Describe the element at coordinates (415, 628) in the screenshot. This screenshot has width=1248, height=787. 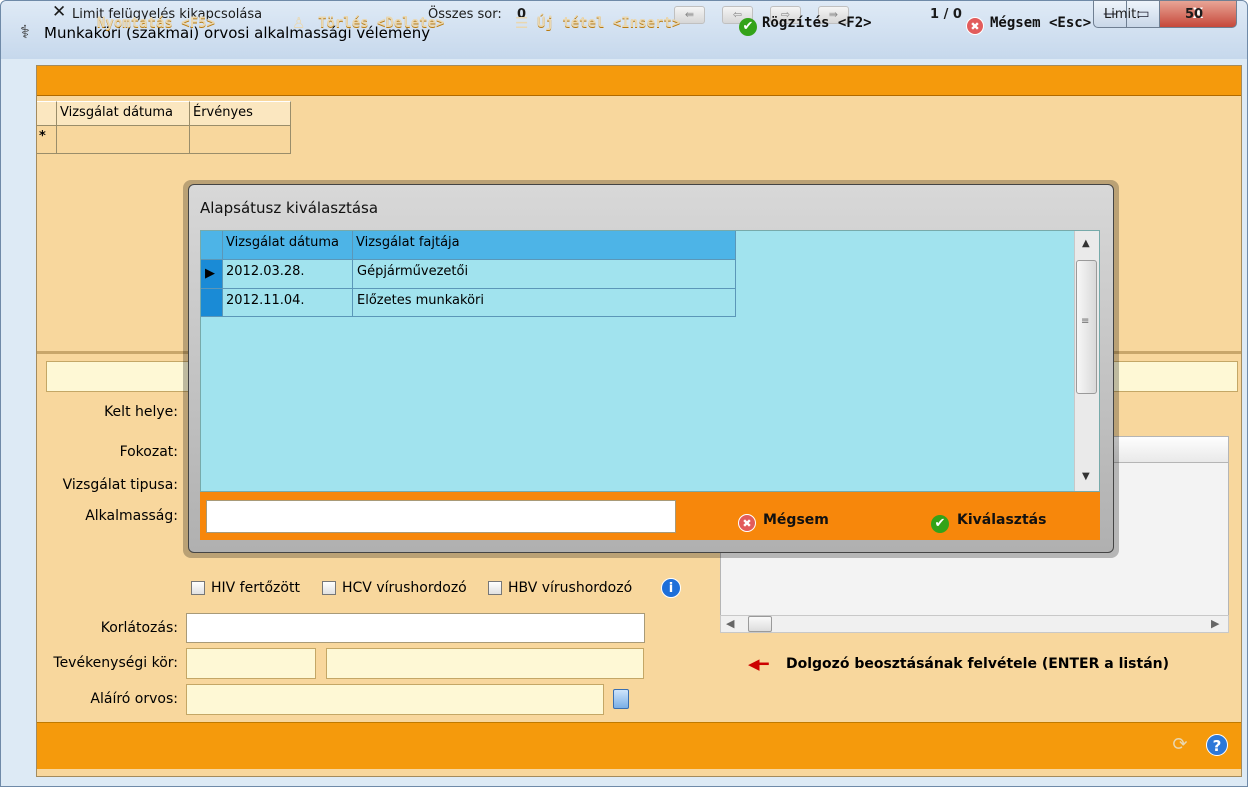
I see `korlatozas-input` at that location.